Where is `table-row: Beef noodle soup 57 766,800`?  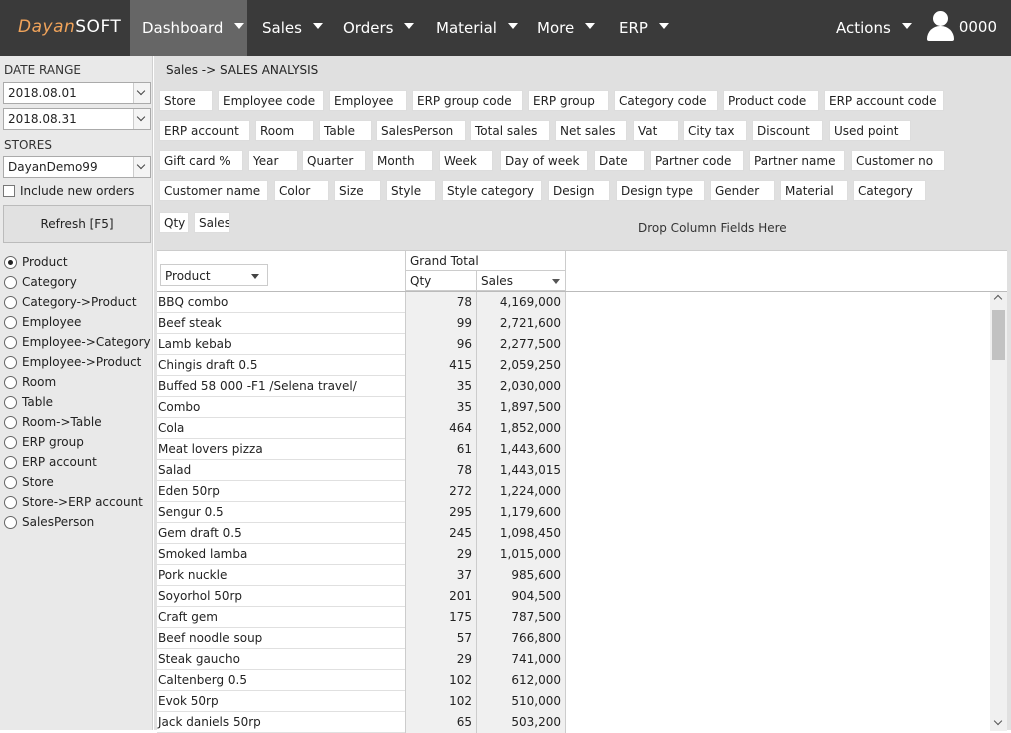
table-row: Beef noodle soup 57 766,800 is located at coordinates (361, 638).